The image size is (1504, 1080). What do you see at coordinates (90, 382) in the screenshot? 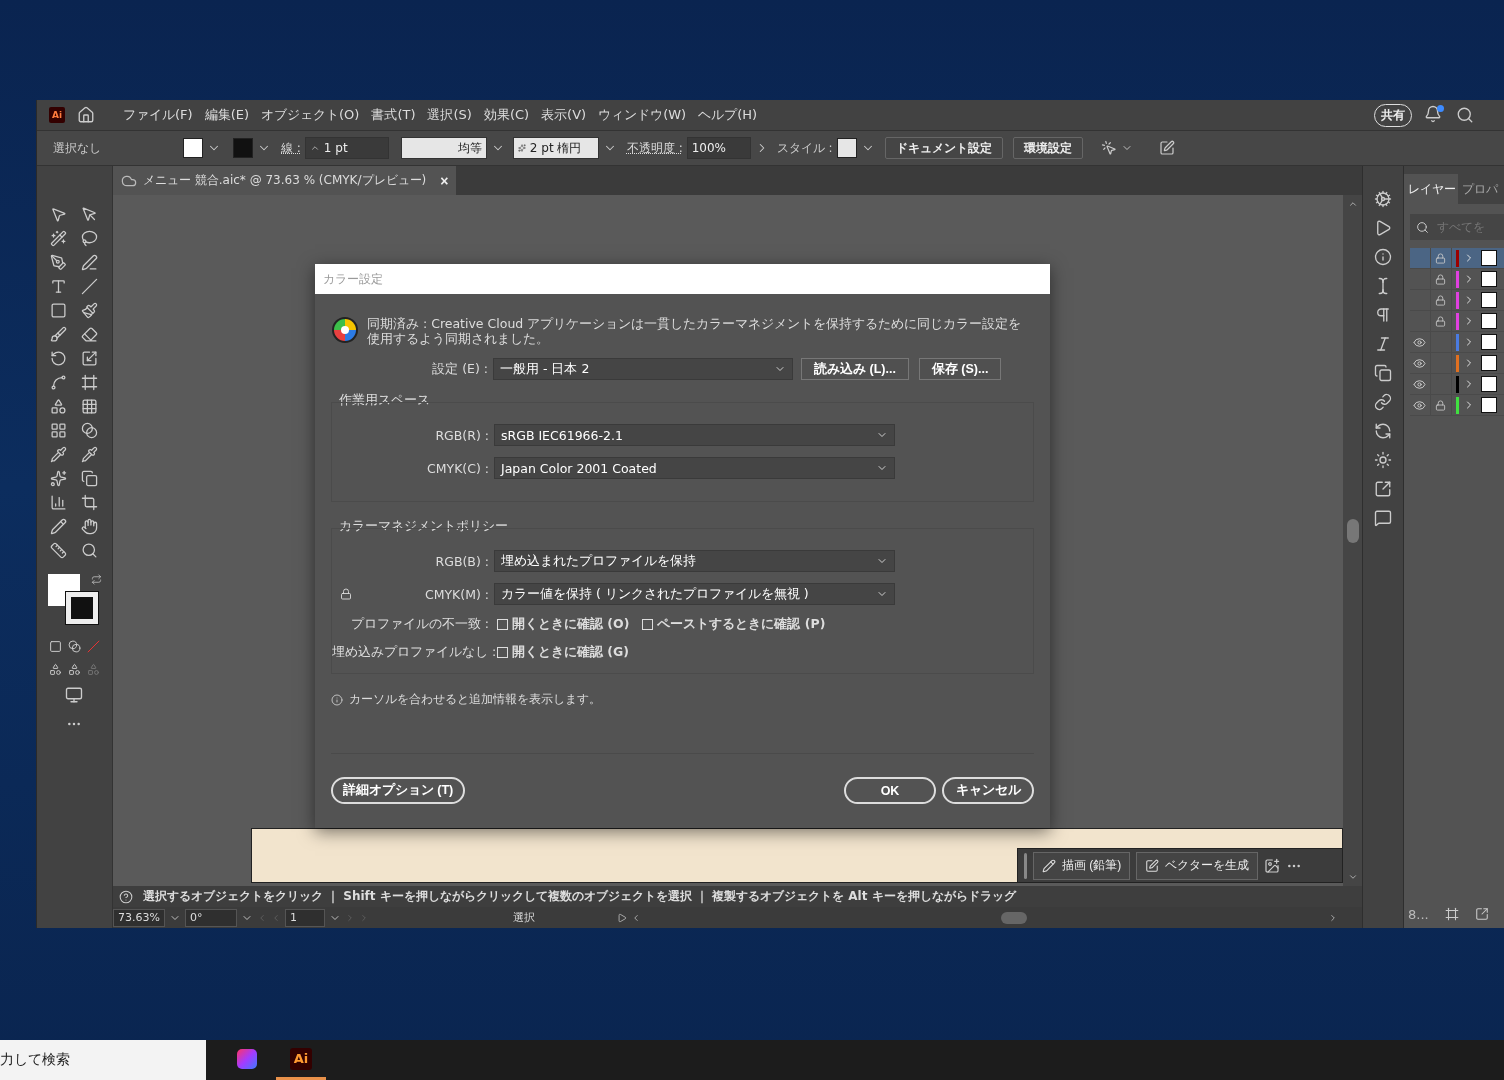
I see `frame-icon` at bounding box center [90, 382].